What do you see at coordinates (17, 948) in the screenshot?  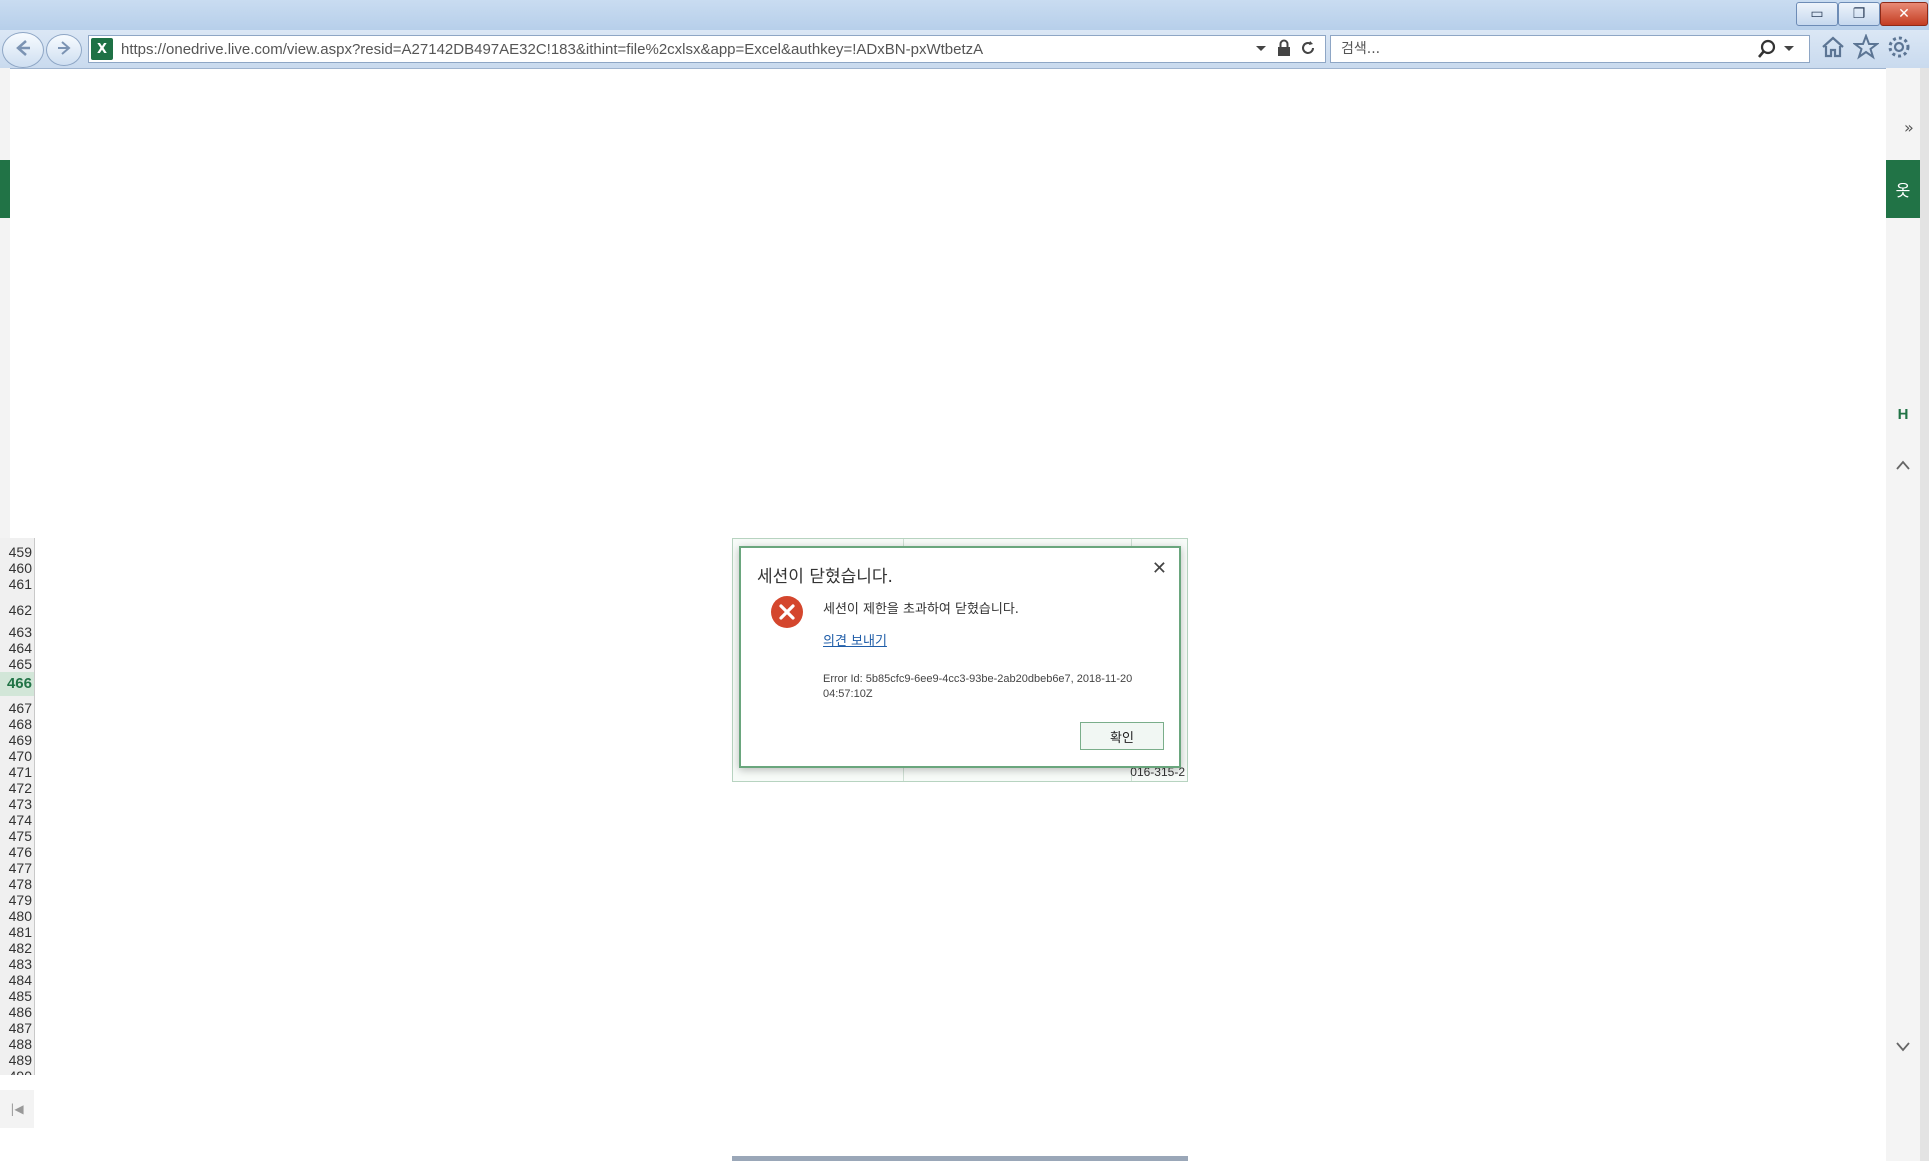 I see `row-number: 482` at bounding box center [17, 948].